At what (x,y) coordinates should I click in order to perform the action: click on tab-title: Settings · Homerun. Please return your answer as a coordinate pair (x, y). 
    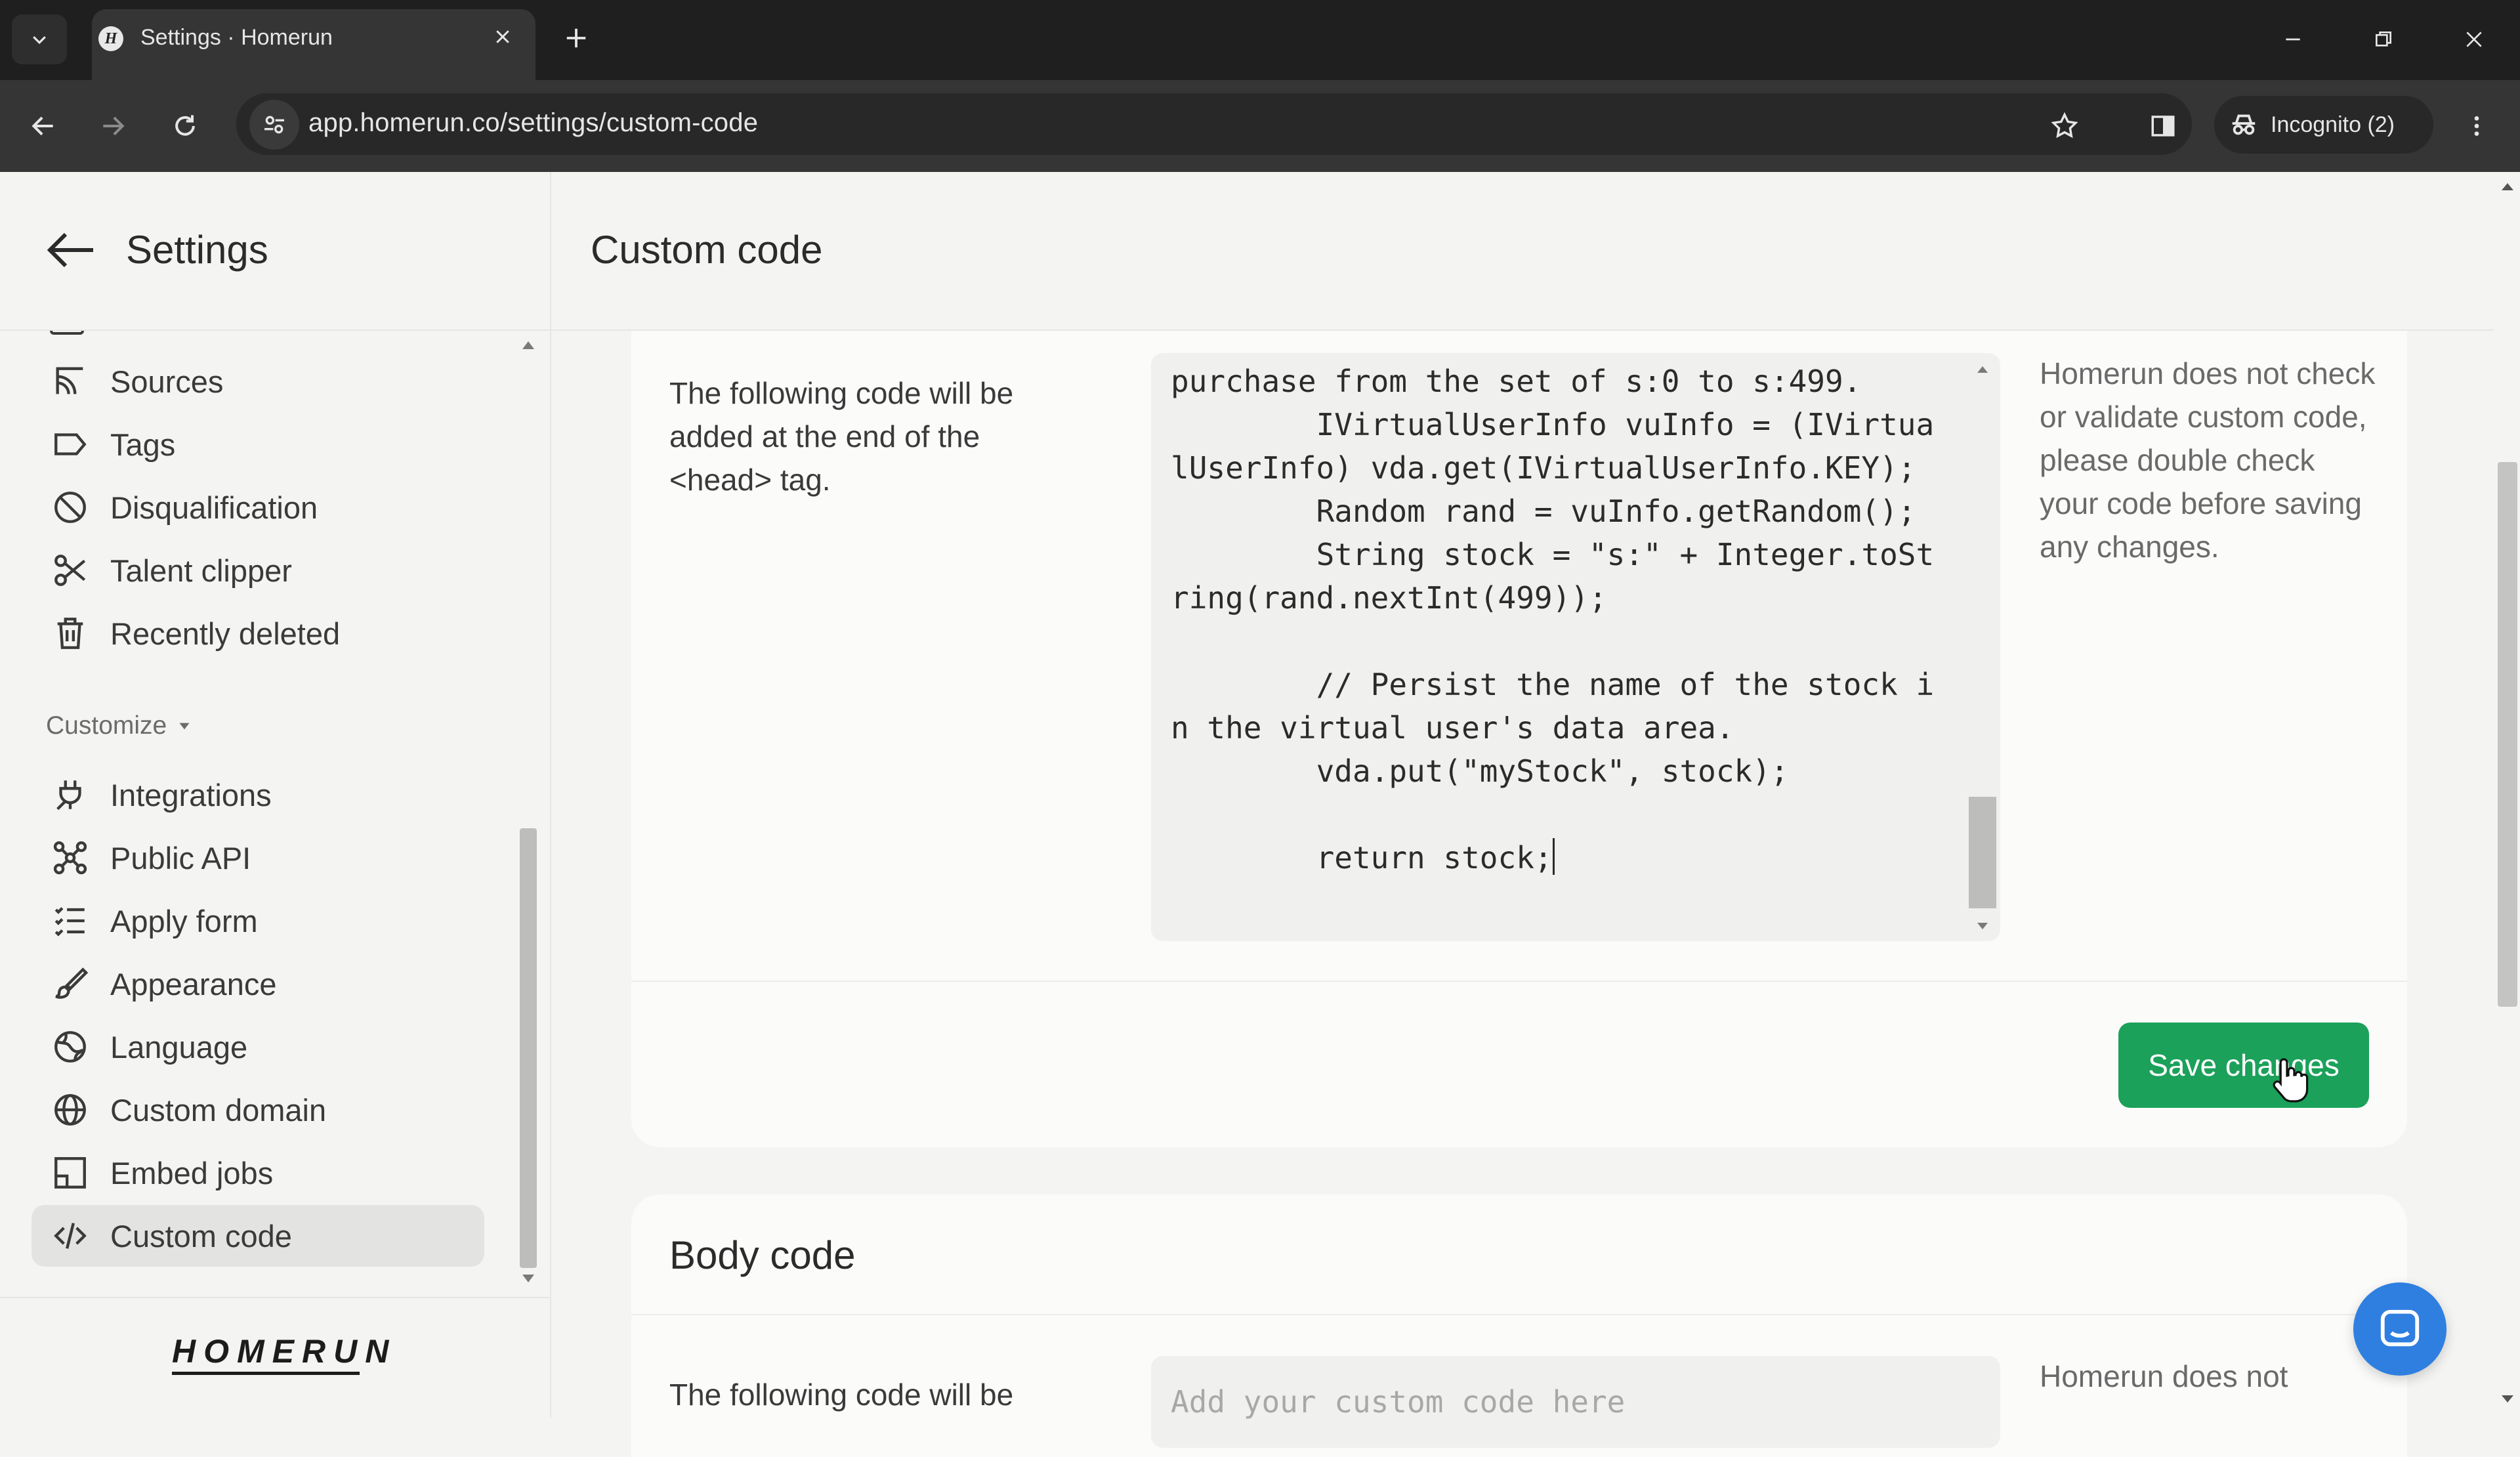
    Looking at the image, I should click on (236, 37).